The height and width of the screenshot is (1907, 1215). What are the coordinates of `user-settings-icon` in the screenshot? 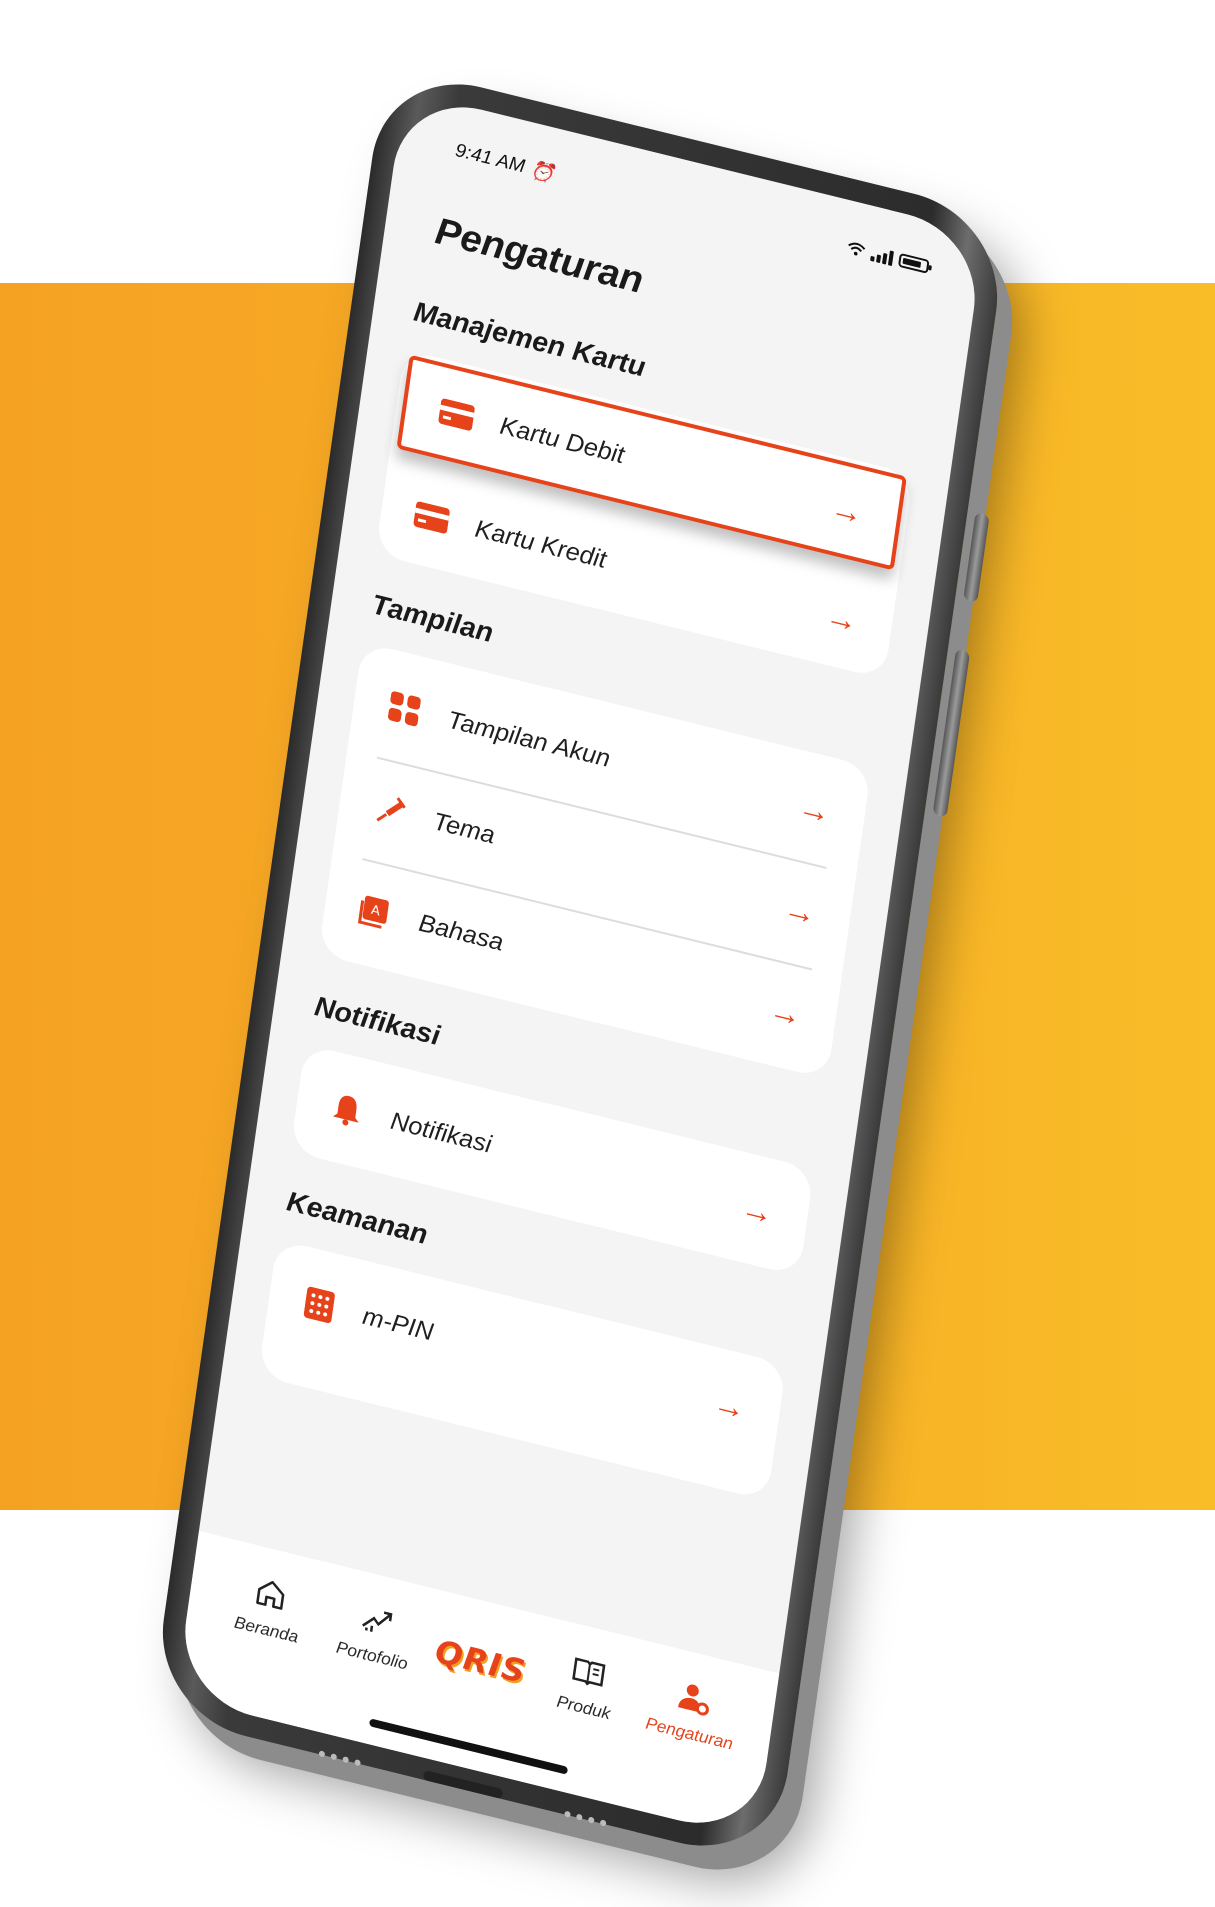 It's located at (693, 1700).